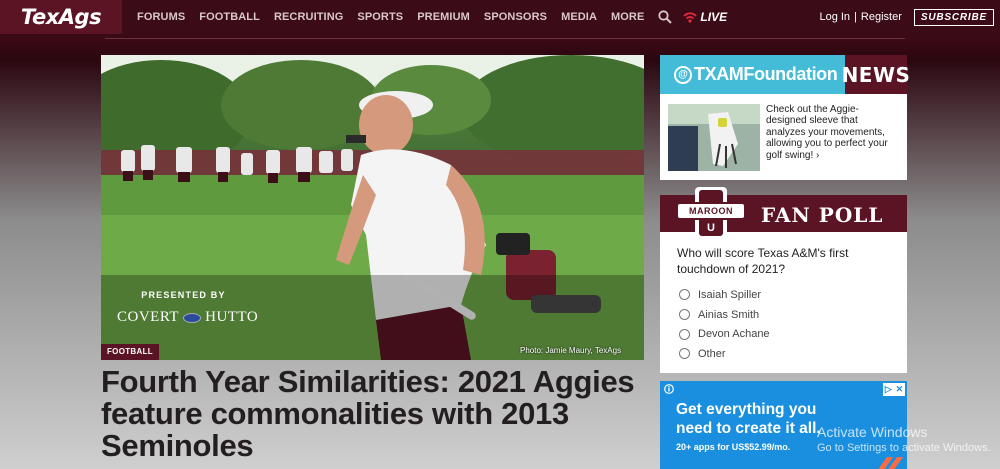  Describe the element at coordinates (714, 17) in the screenshot. I see `live-label: LIVE` at that location.